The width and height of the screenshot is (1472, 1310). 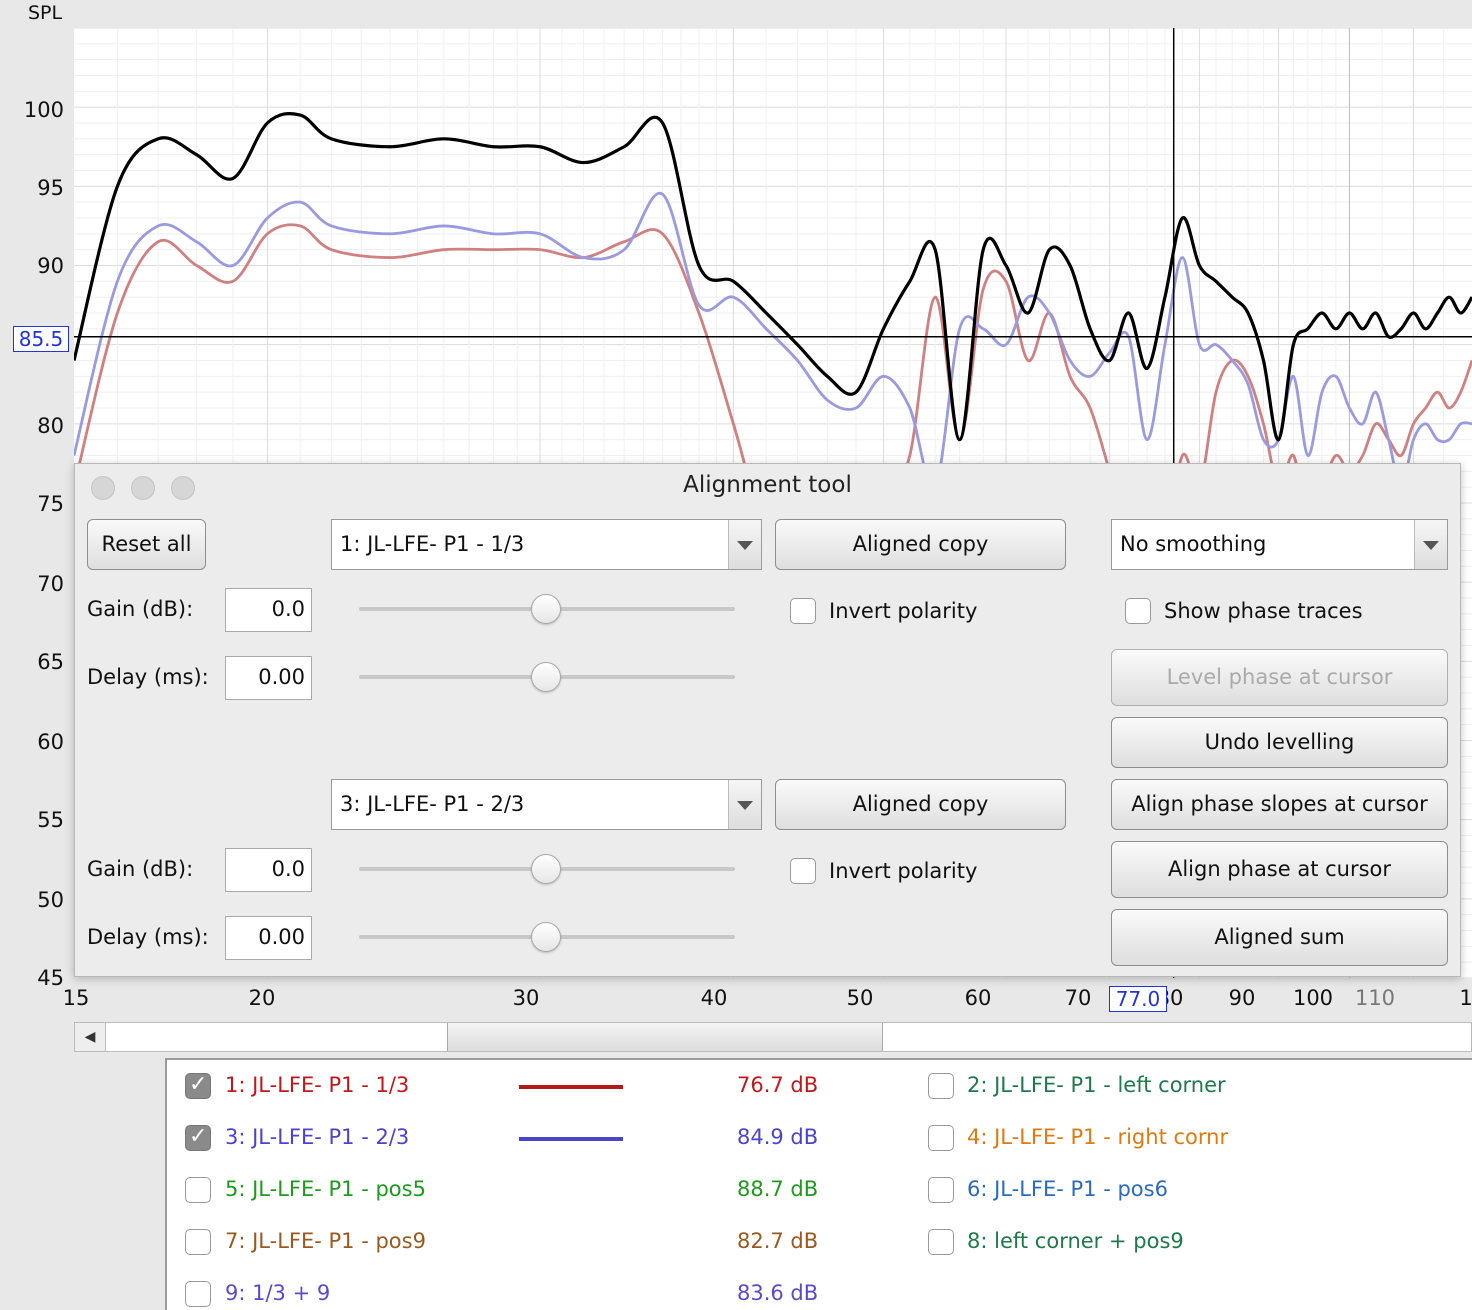 I want to click on y-tick-label: 90, so click(x=50, y=266).